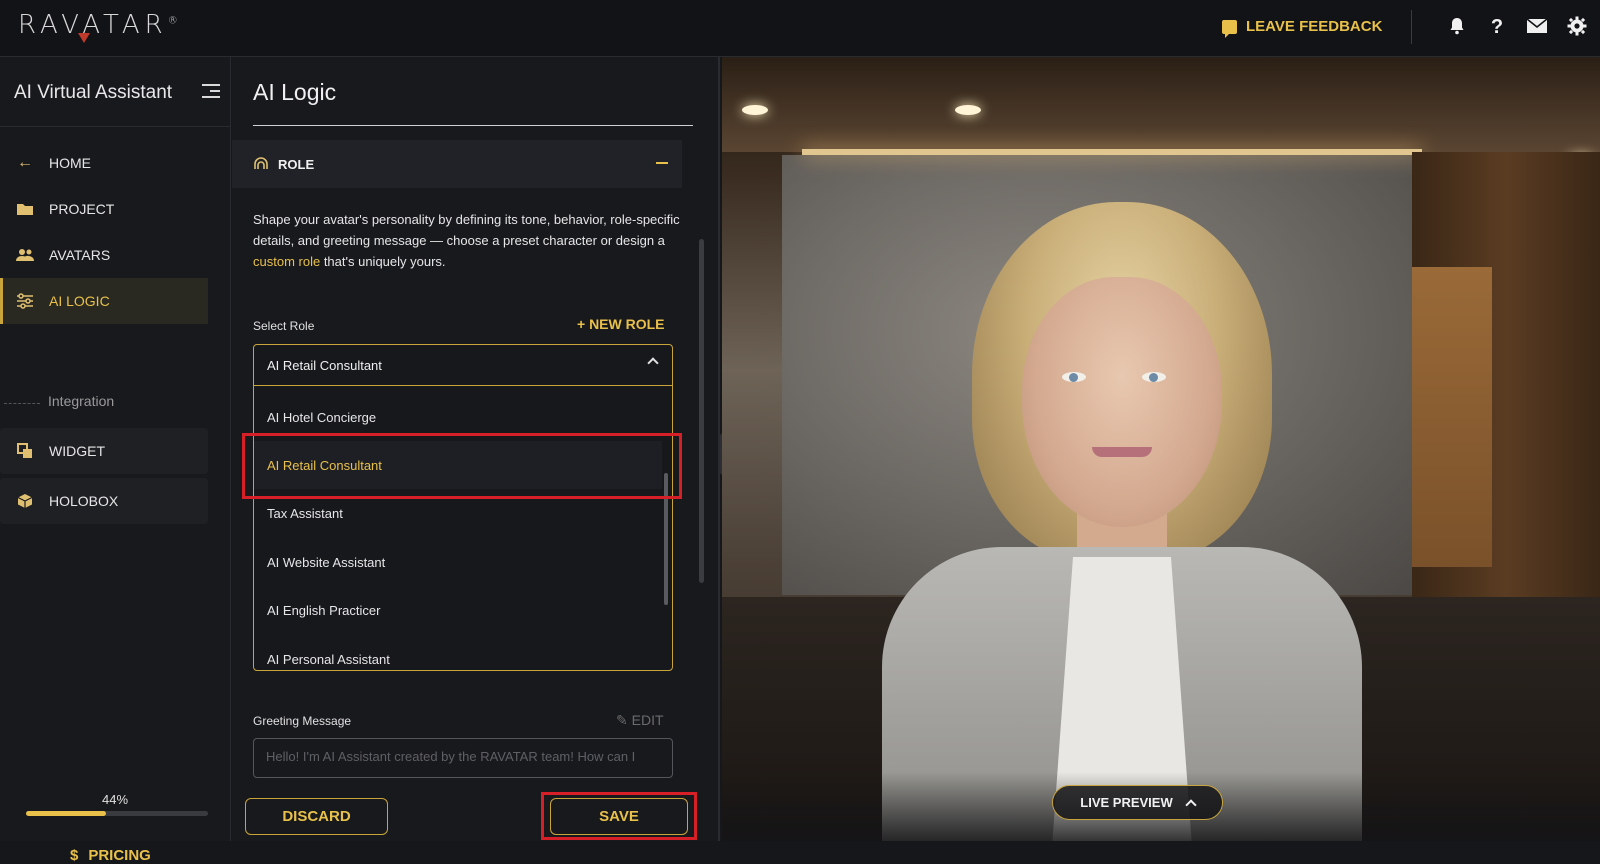 This screenshot has width=1600, height=864. I want to click on sidebar-item-label: AVATARS, so click(80, 255).